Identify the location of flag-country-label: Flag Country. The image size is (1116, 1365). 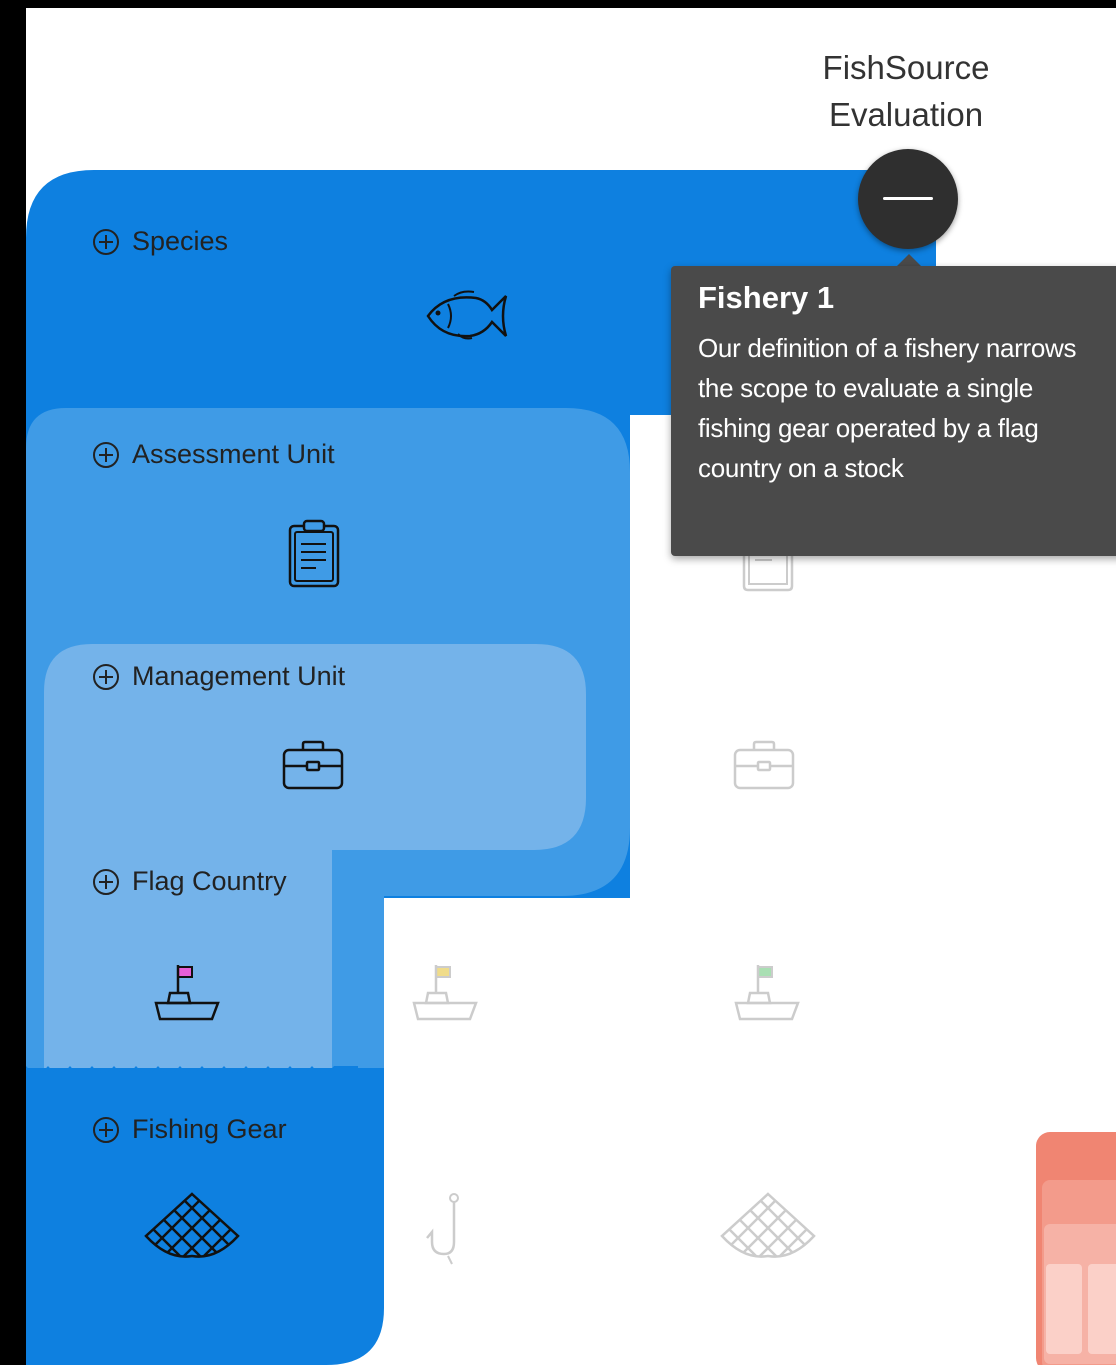
(189, 881).